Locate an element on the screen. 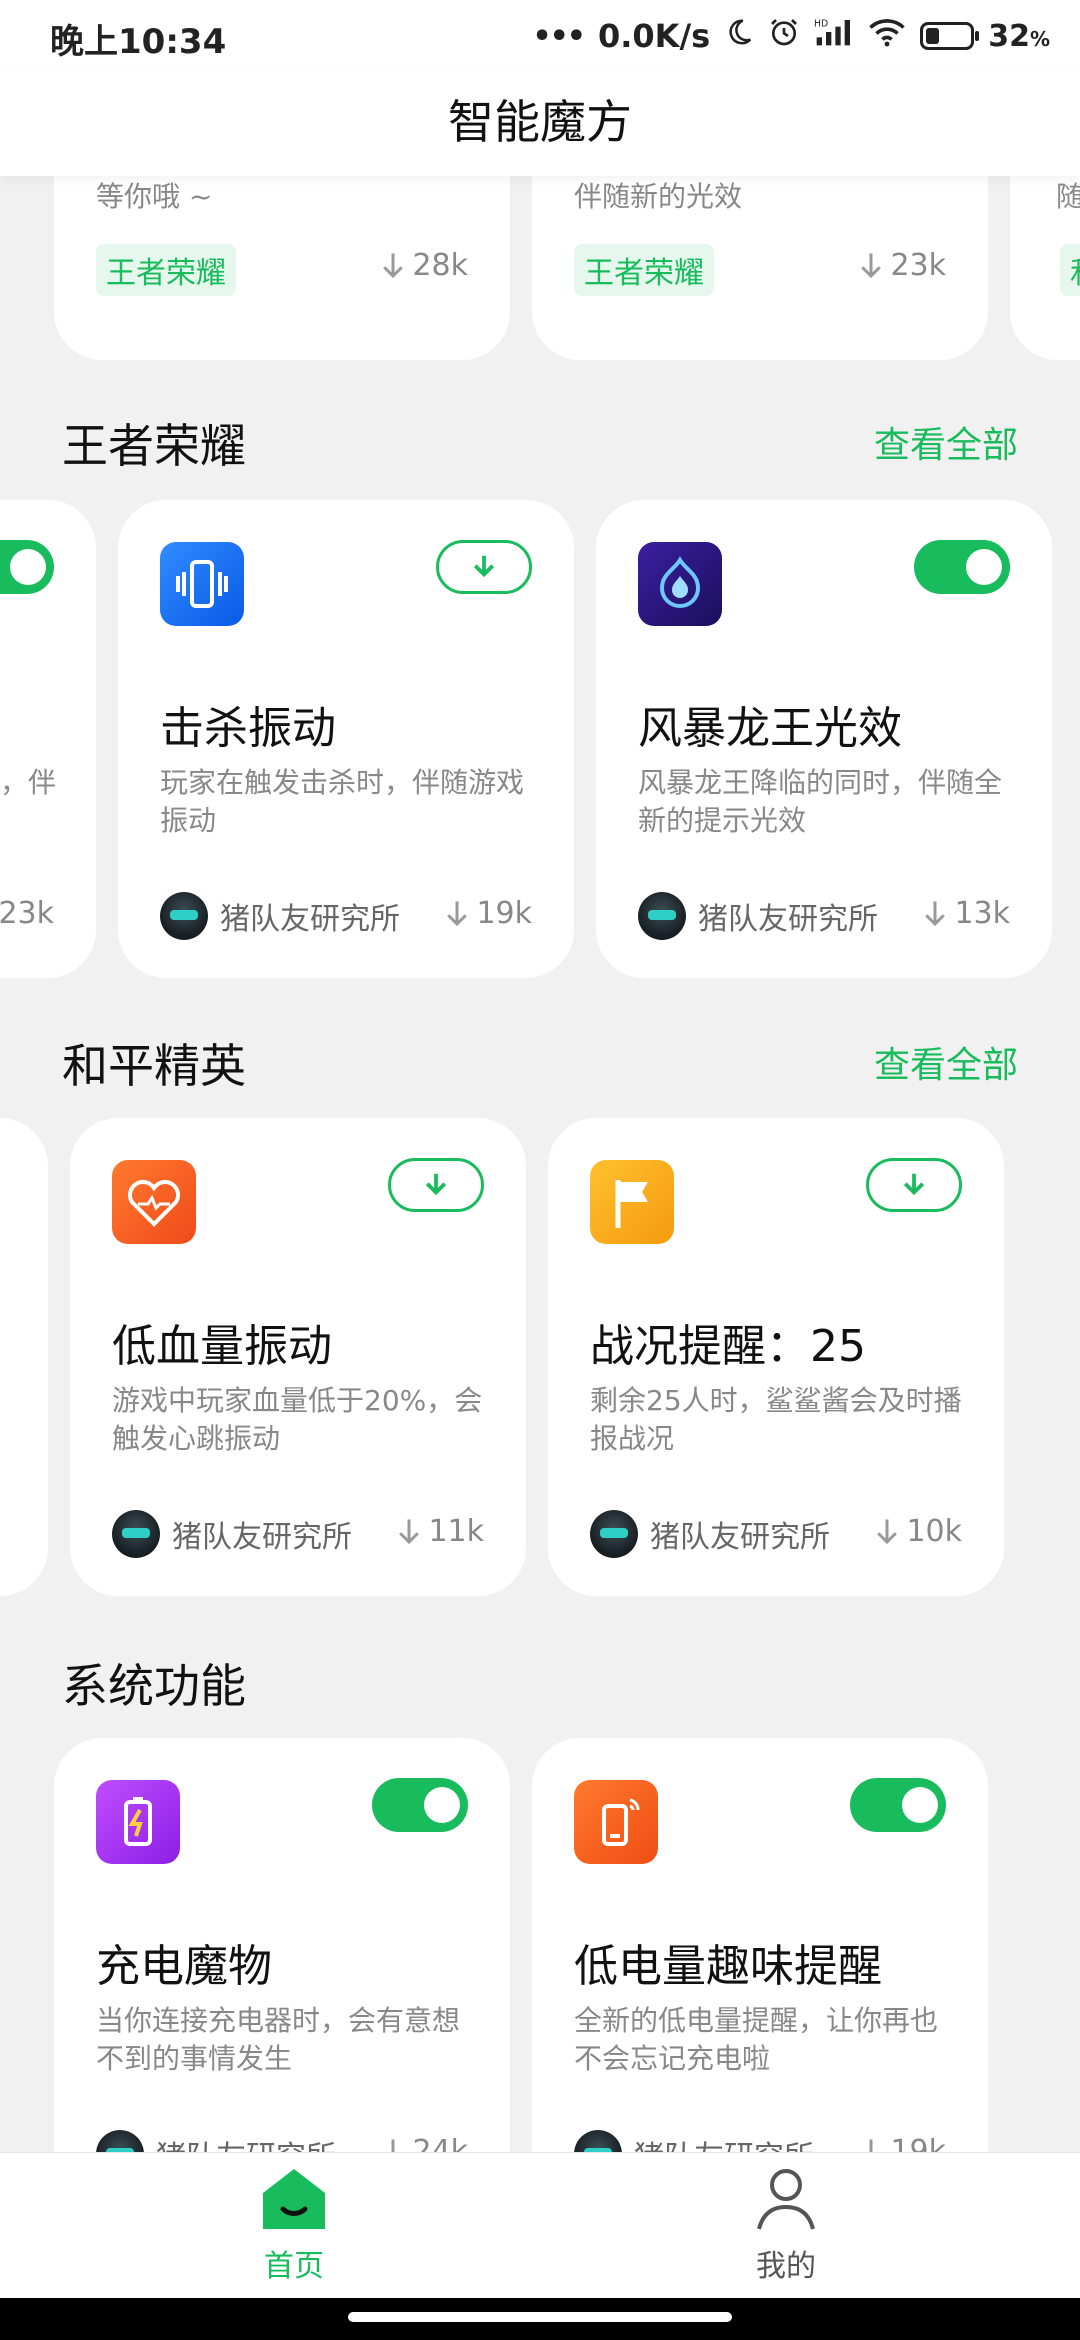  card-desc: ，伴 is located at coordinates (28, 782).